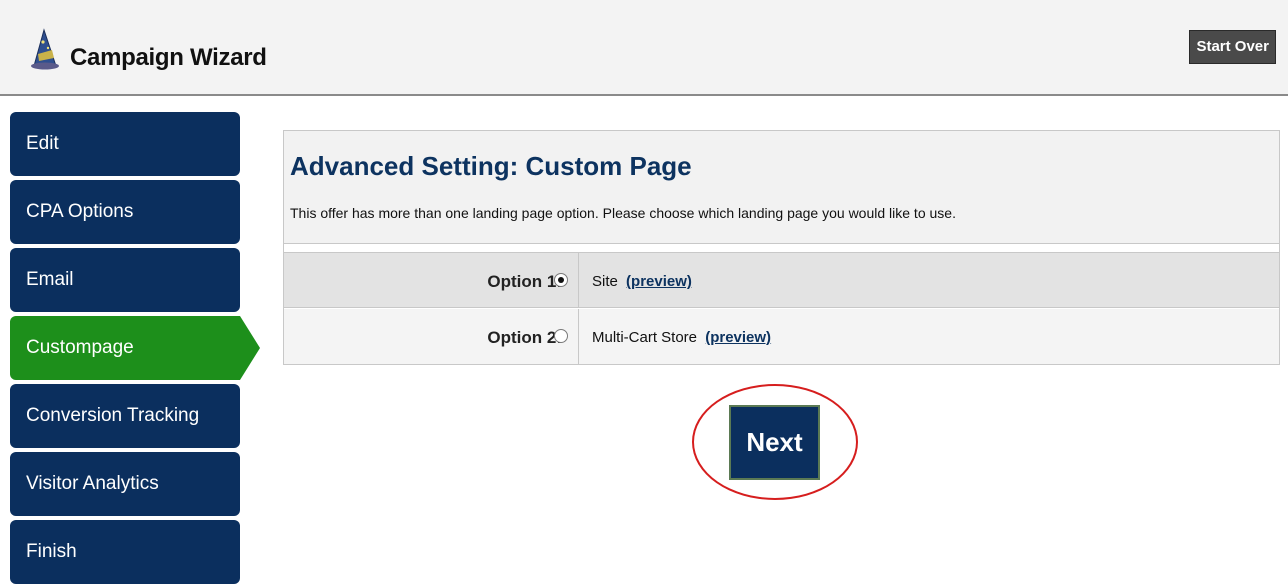 This screenshot has width=1288, height=584. I want to click on option-1-radio, so click(561, 280).